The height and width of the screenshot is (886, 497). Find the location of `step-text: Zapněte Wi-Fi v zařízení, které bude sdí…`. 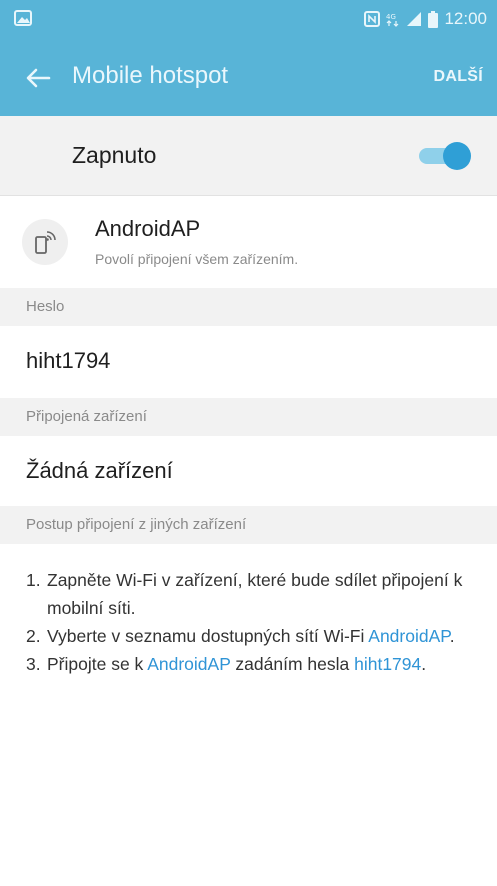

step-text: Zapněte Wi-Fi v zařízení, které bude sdí… is located at coordinates (255, 594).